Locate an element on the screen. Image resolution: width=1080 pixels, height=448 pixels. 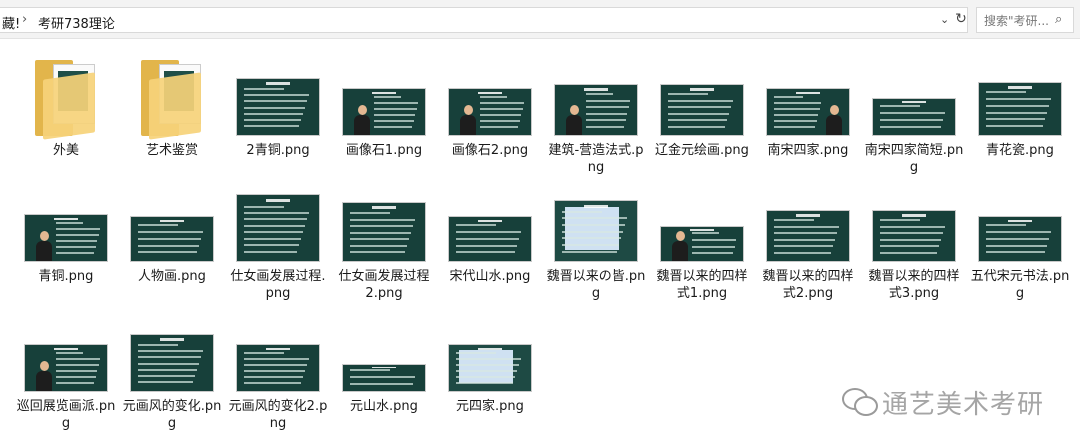
image-file-item: 魏晋以来的四样式1.png is located at coordinates (702, 239).